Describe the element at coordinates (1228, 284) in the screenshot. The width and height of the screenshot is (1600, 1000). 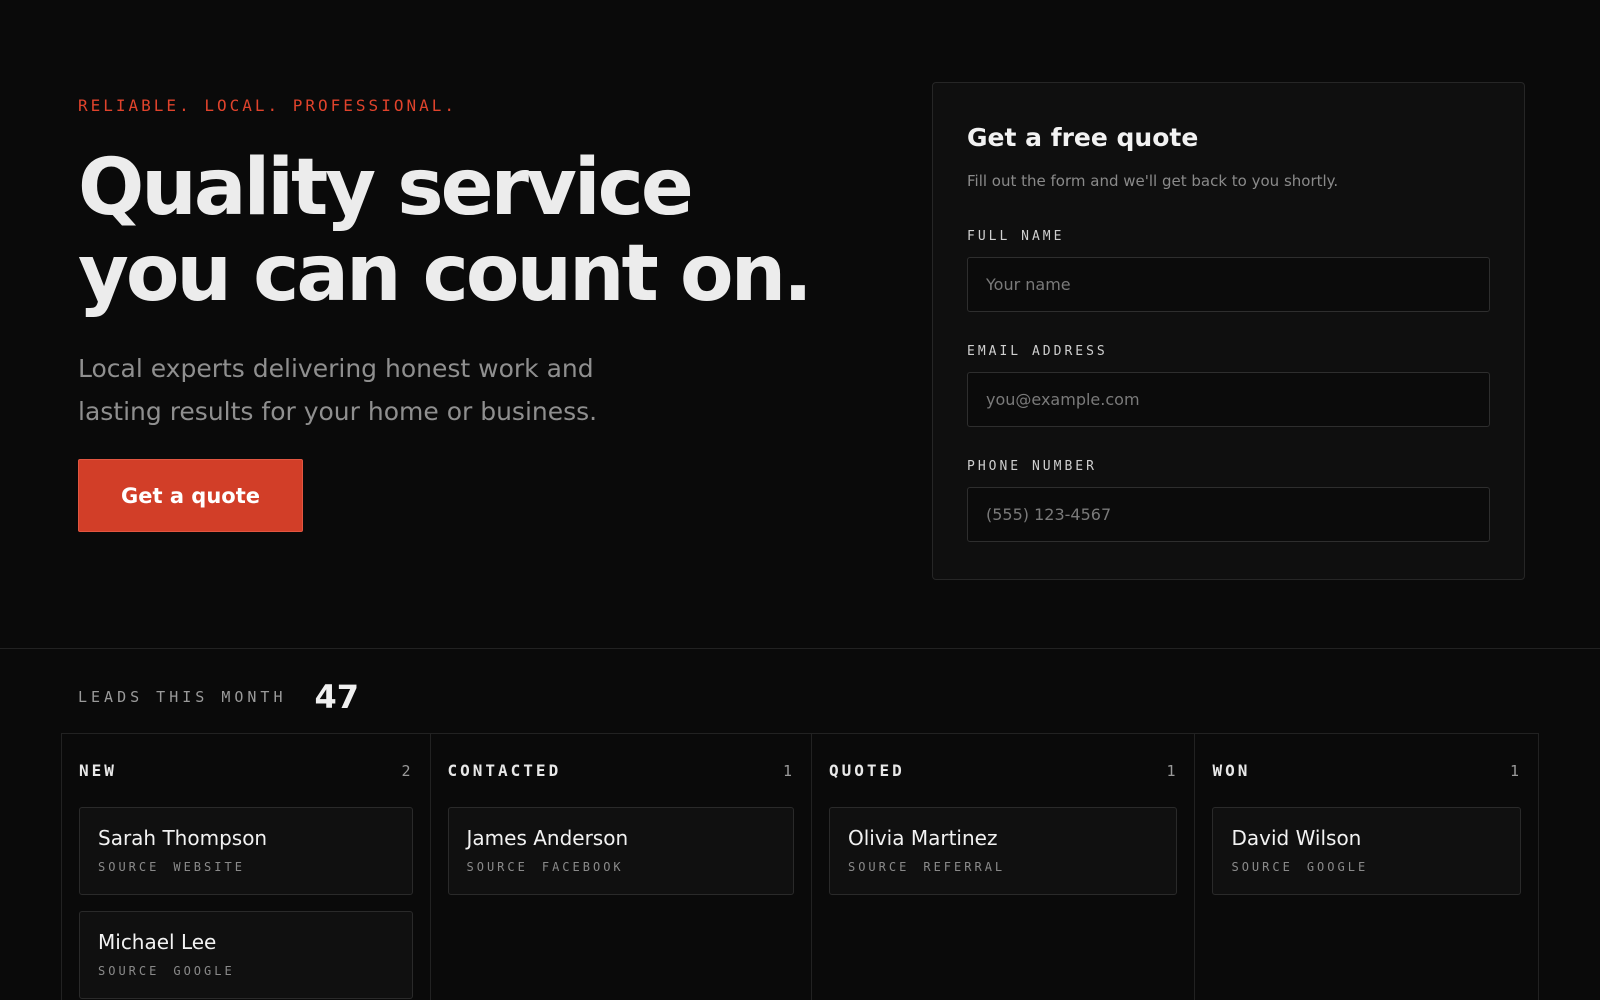
I see `full-name-input` at that location.